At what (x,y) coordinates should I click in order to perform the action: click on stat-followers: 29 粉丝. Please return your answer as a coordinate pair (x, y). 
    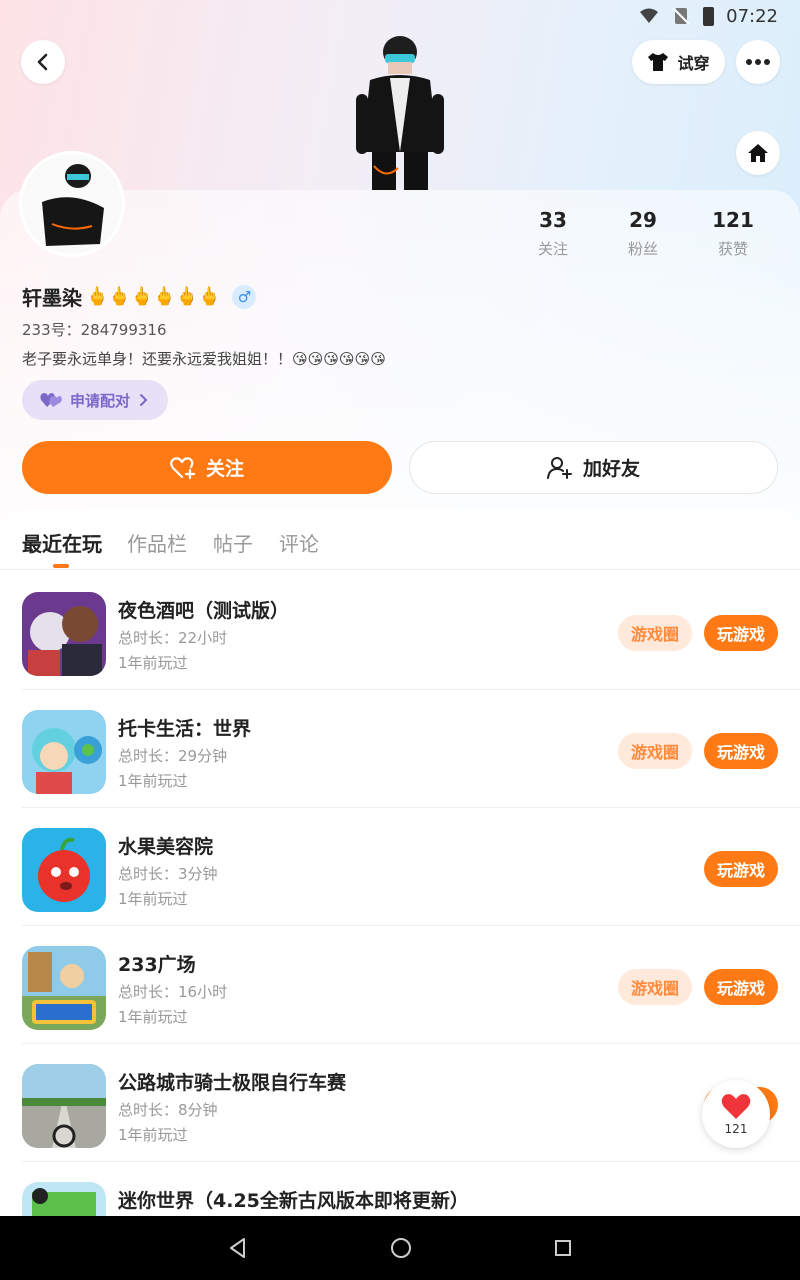
    Looking at the image, I should click on (643, 233).